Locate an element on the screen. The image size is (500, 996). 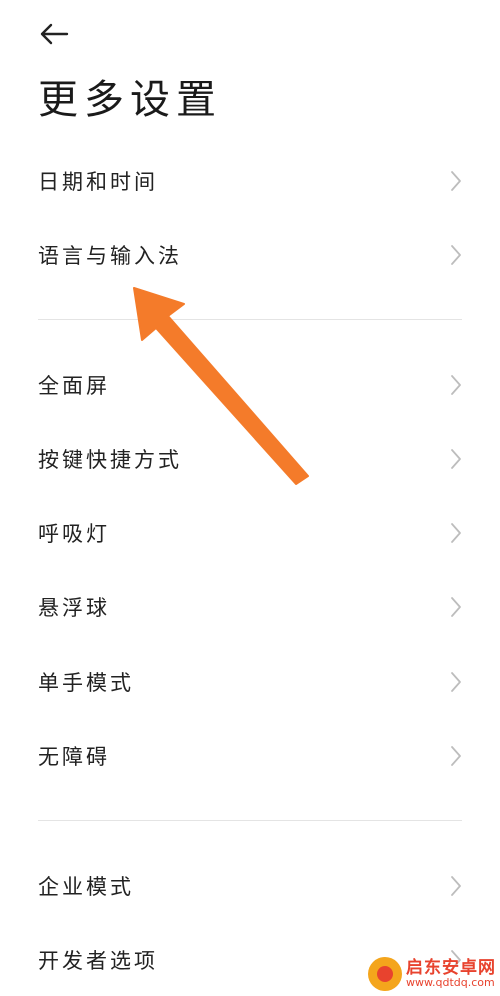
settings-item-one-handed-mode: 单手模式 is located at coordinates (250, 682).